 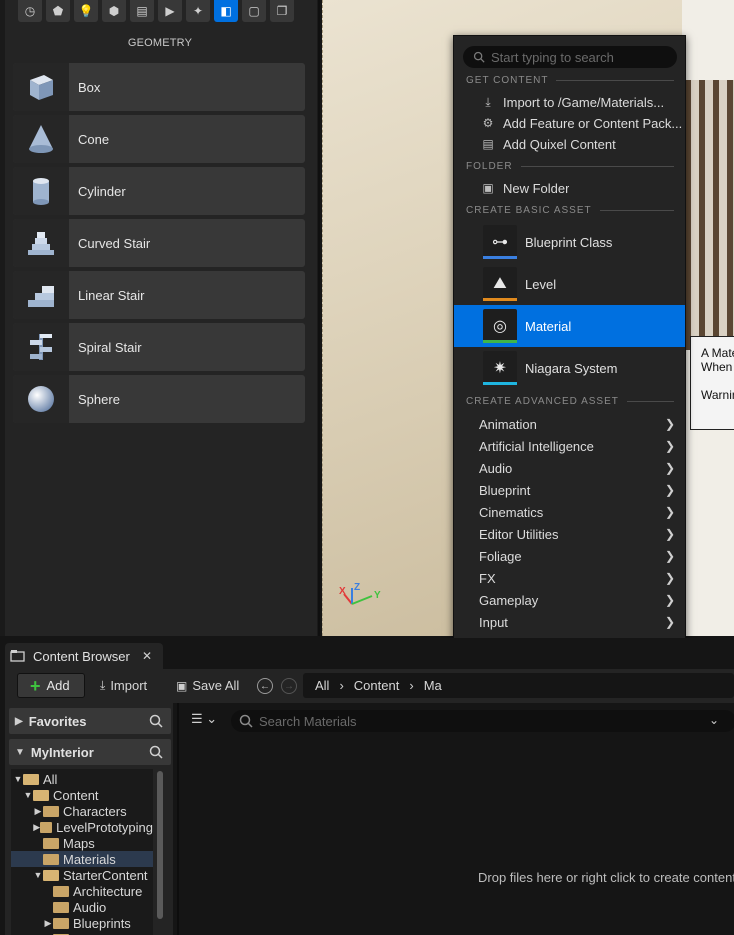 What do you see at coordinates (569, 512) in the screenshot?
I see `advanced-asset-category: Cinematics ❯` at bounding box center [569, 512].